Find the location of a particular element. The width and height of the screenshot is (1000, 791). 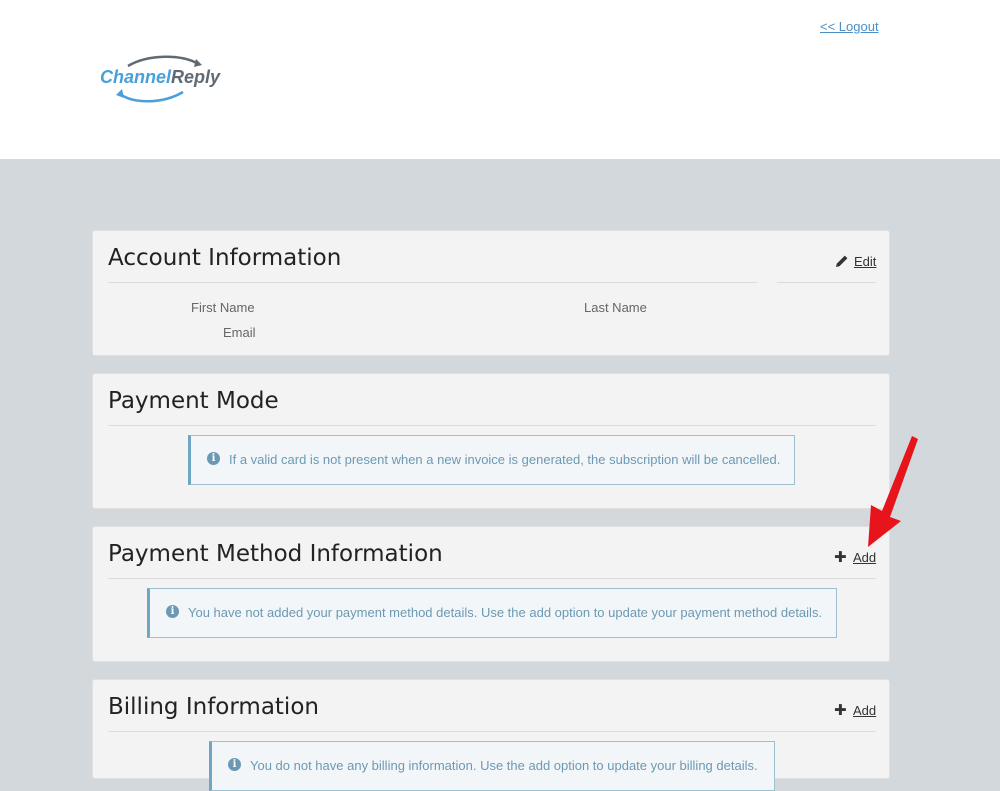

billing-information-title: Billing Information is located at coordinates (213, 707).